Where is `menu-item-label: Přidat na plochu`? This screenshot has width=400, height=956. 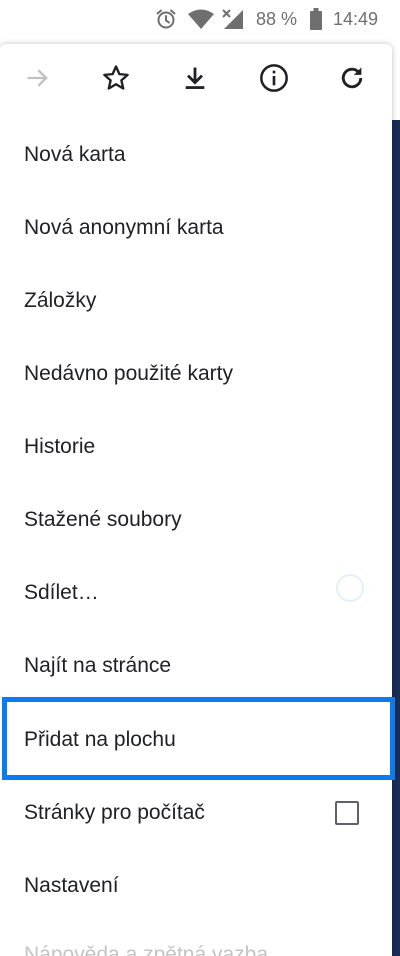 menu-item-label: Přidat na plochu is located at coordinates (100, 739).